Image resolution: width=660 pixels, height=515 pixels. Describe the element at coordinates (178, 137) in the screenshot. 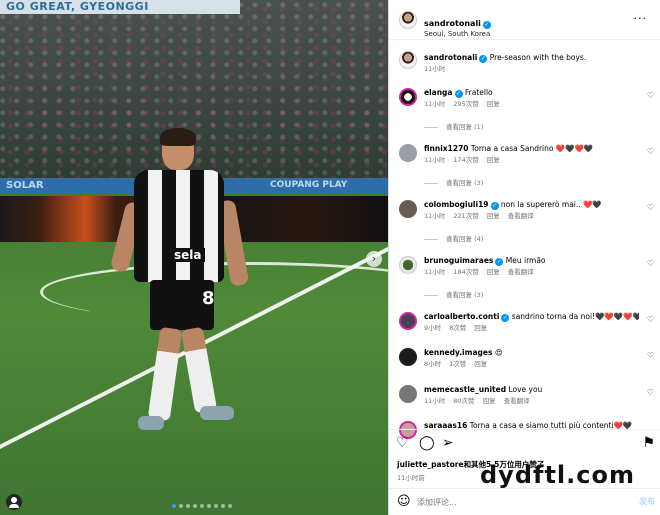

I see `player-hair` at that location.